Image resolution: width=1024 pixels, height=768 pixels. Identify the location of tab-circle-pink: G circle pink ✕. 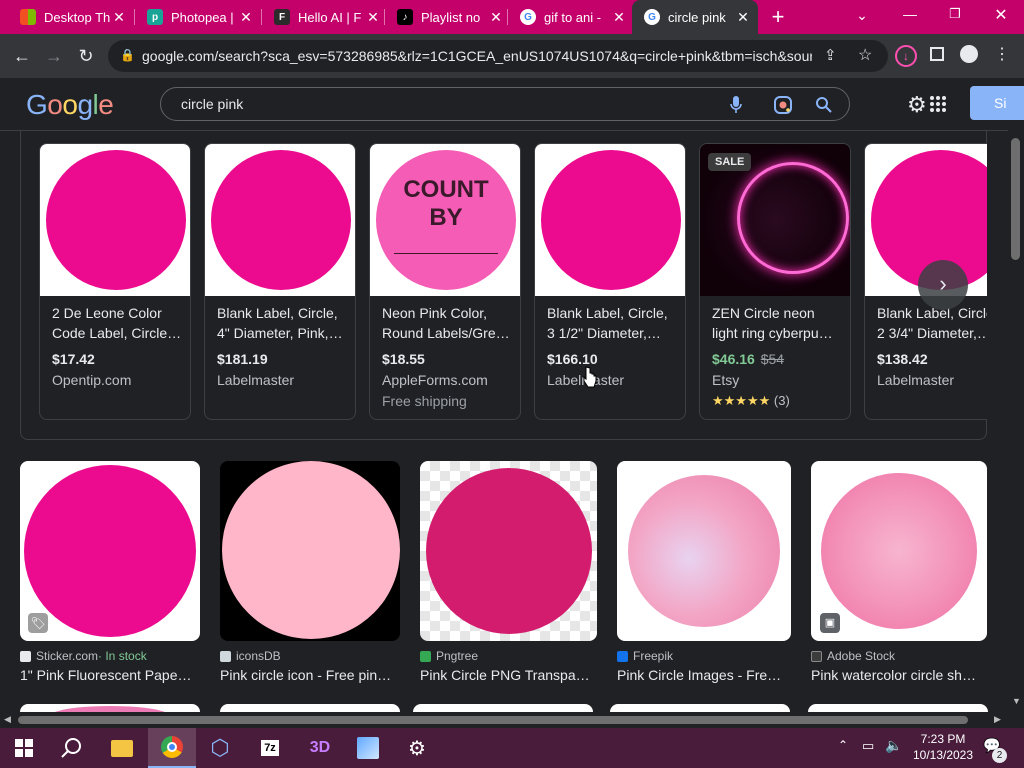
(695, 17).